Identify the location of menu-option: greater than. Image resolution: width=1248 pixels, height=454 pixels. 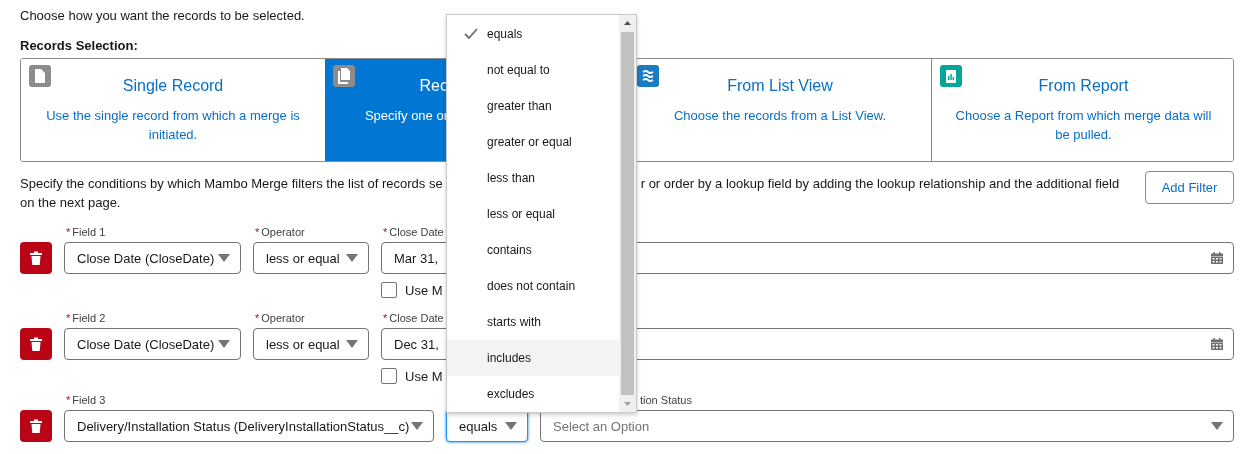
(533, 106).